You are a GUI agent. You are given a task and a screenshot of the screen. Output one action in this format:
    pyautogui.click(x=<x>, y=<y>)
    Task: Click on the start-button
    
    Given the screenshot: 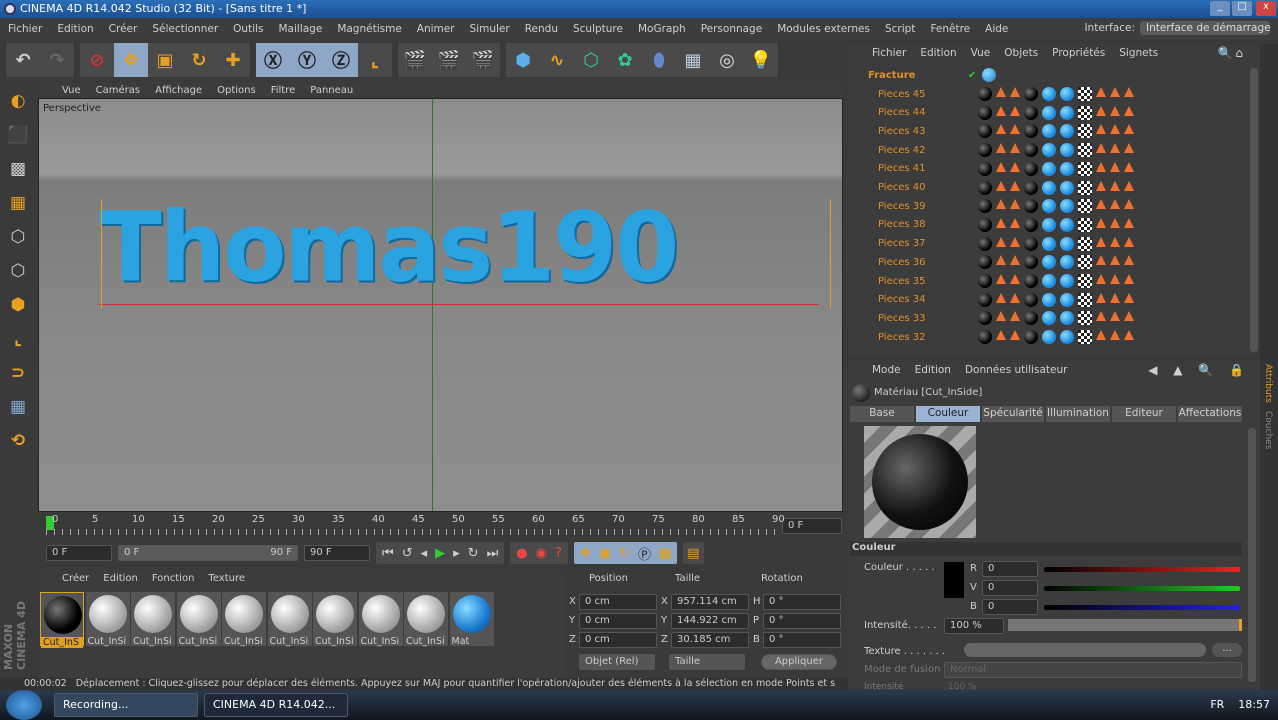 What is the action you would take?
    pyautogui.click(x=24, y=705)
    